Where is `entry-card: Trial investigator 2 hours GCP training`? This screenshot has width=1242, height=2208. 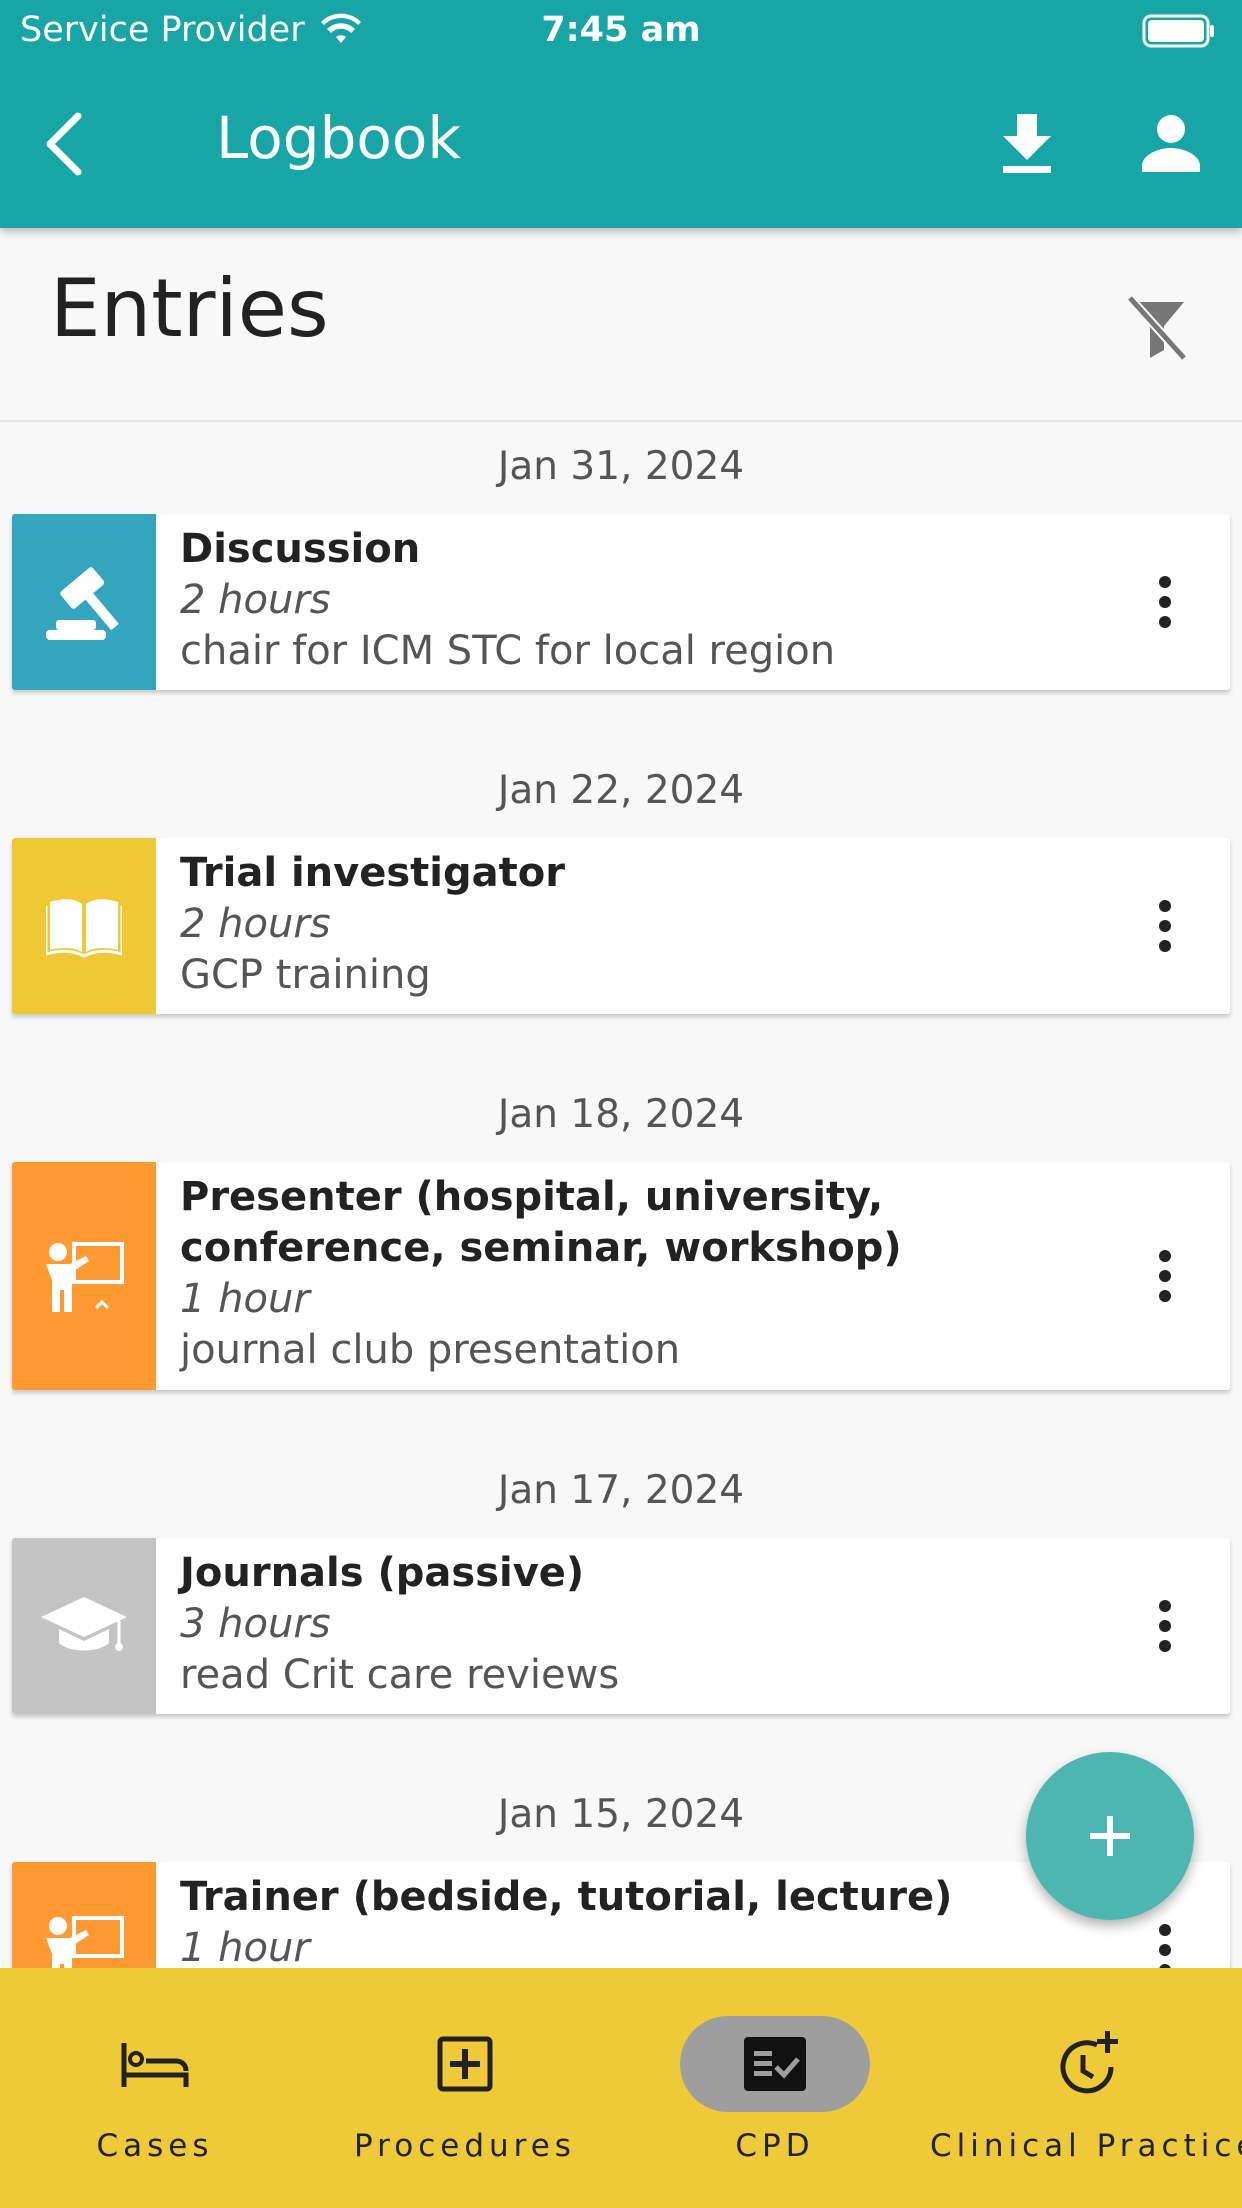 entry-card: Trial investigator 2 hours GCP training is located at coordinates (621, 926).